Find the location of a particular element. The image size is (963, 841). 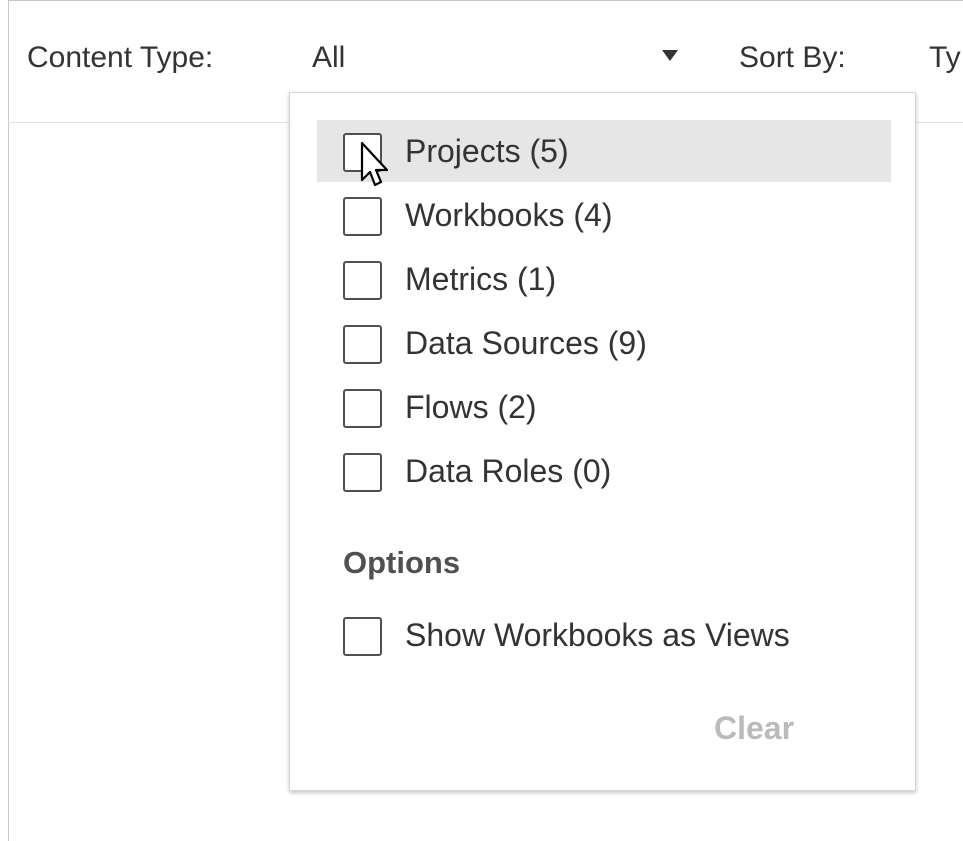

sort-by-select: Ty is located at coordinates (945, 58).